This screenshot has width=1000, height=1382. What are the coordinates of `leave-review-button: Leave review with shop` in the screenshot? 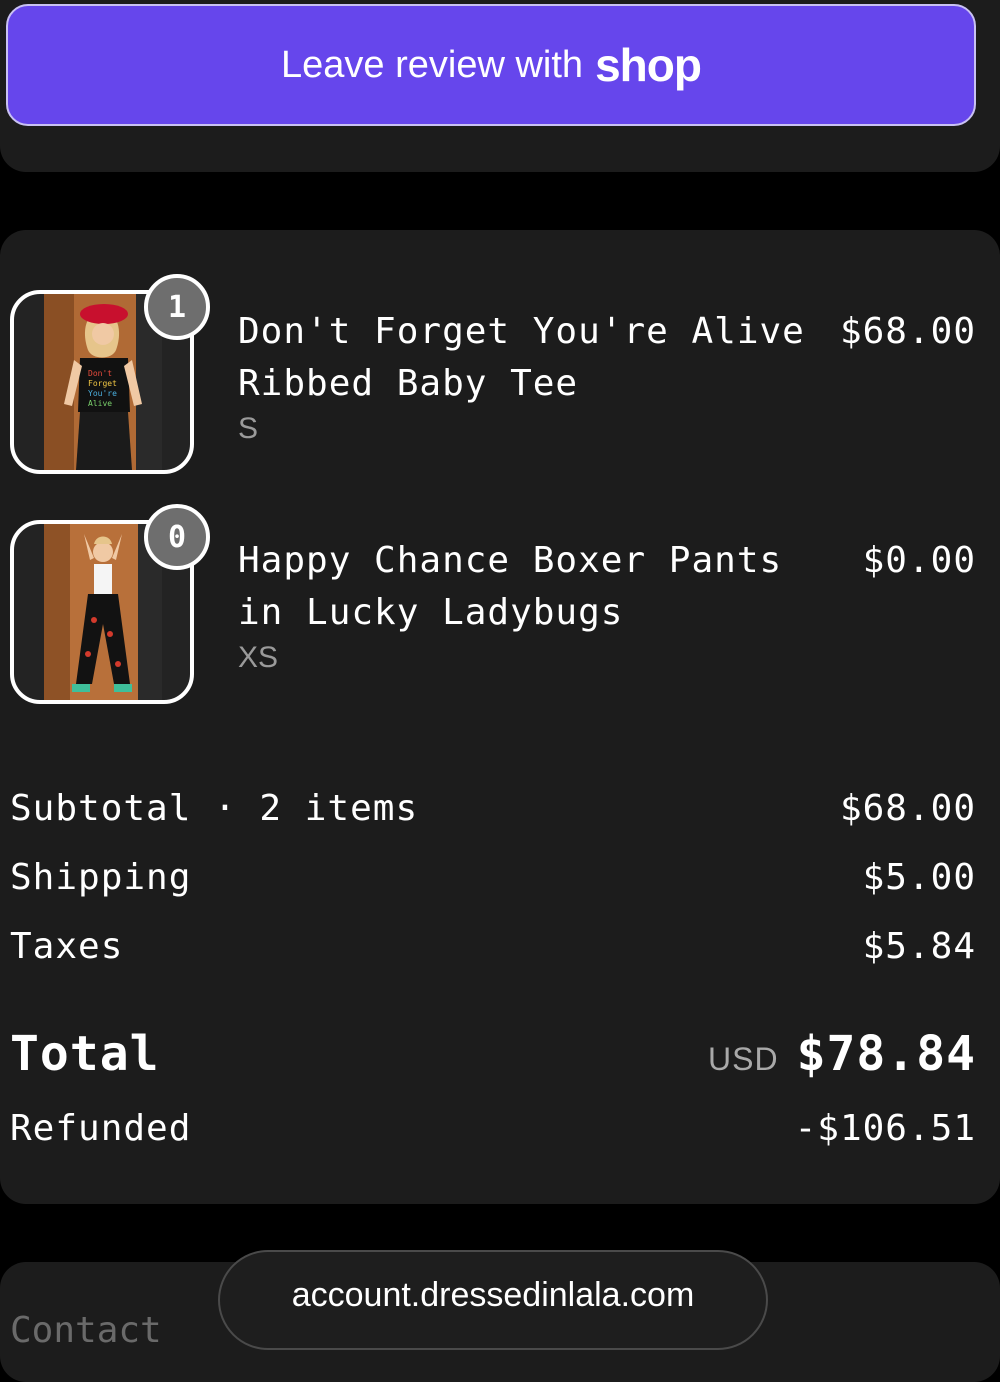 It's located at (491, 65).